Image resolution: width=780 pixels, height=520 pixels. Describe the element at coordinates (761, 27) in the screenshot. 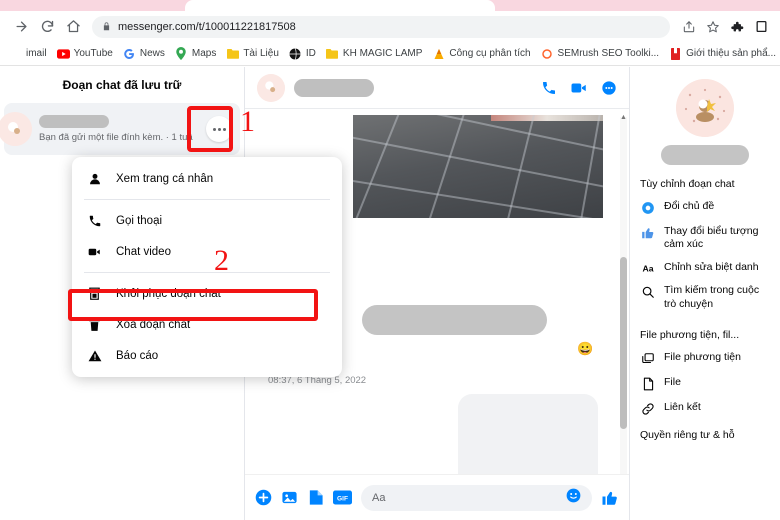

I see `profile-icon` at that location.